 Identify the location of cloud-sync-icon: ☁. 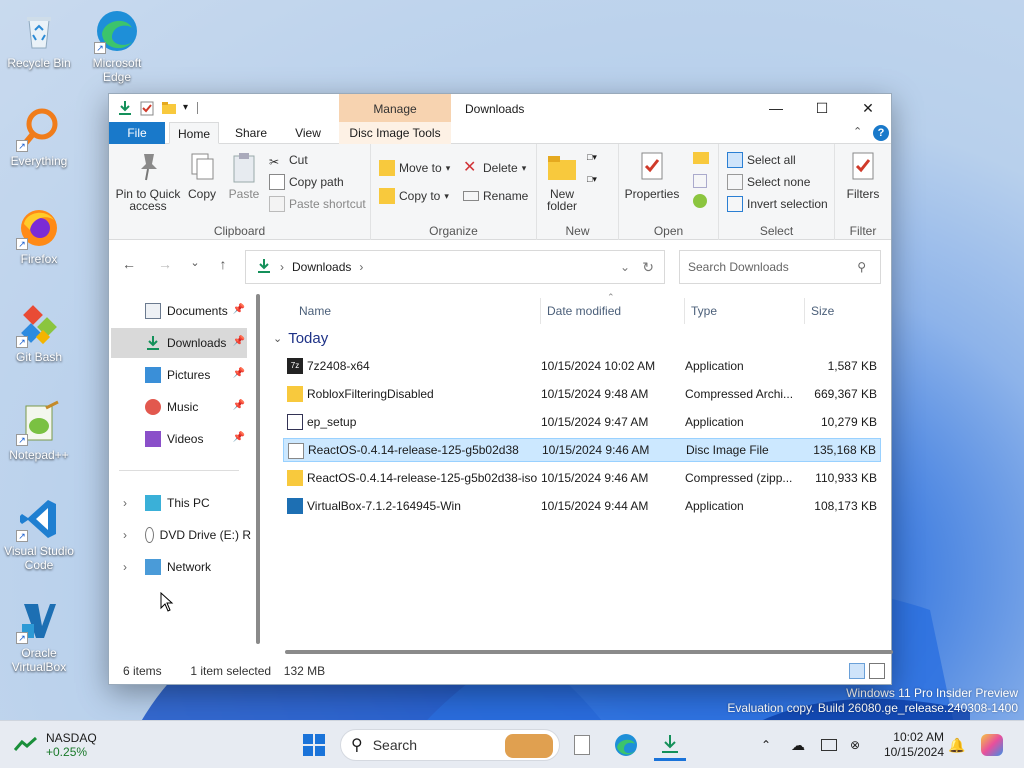
(798, 745).